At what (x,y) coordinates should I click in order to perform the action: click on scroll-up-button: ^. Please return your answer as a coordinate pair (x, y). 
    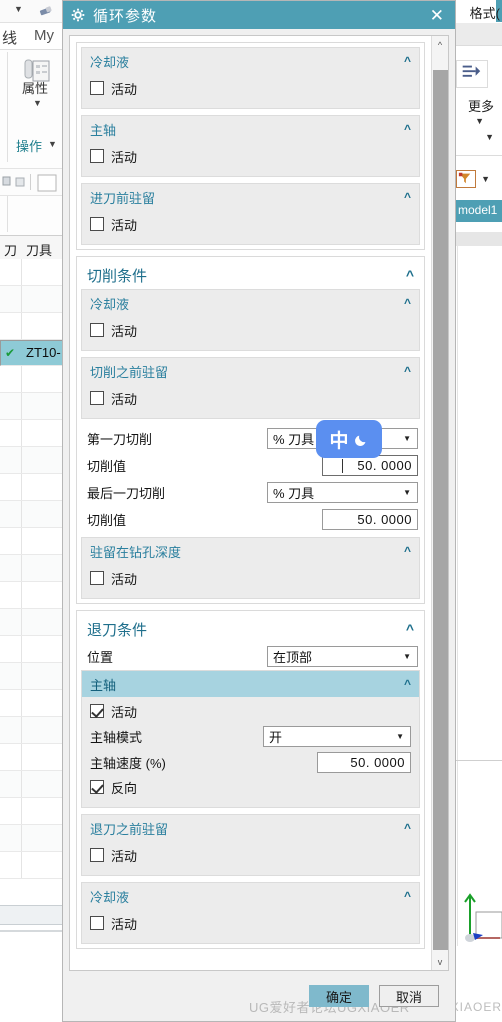
    Looking at the image, I should click on (440, 44).